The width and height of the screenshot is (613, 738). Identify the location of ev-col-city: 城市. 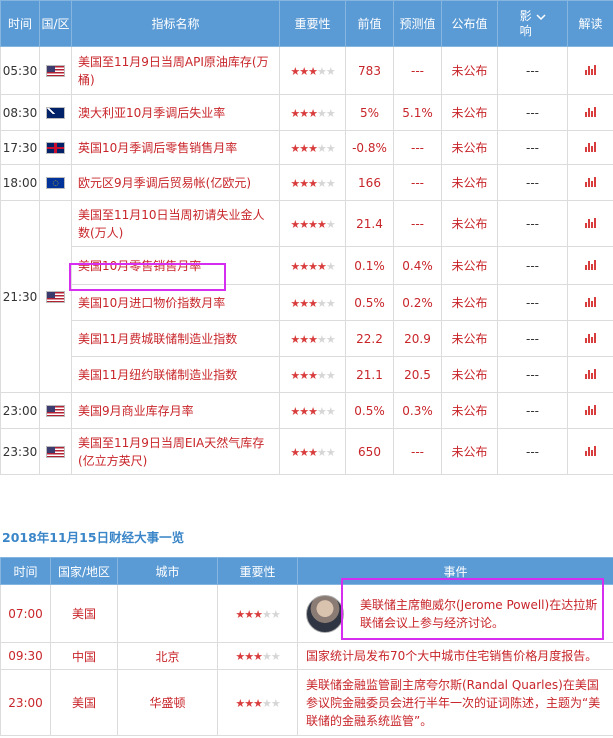
(167, 571).